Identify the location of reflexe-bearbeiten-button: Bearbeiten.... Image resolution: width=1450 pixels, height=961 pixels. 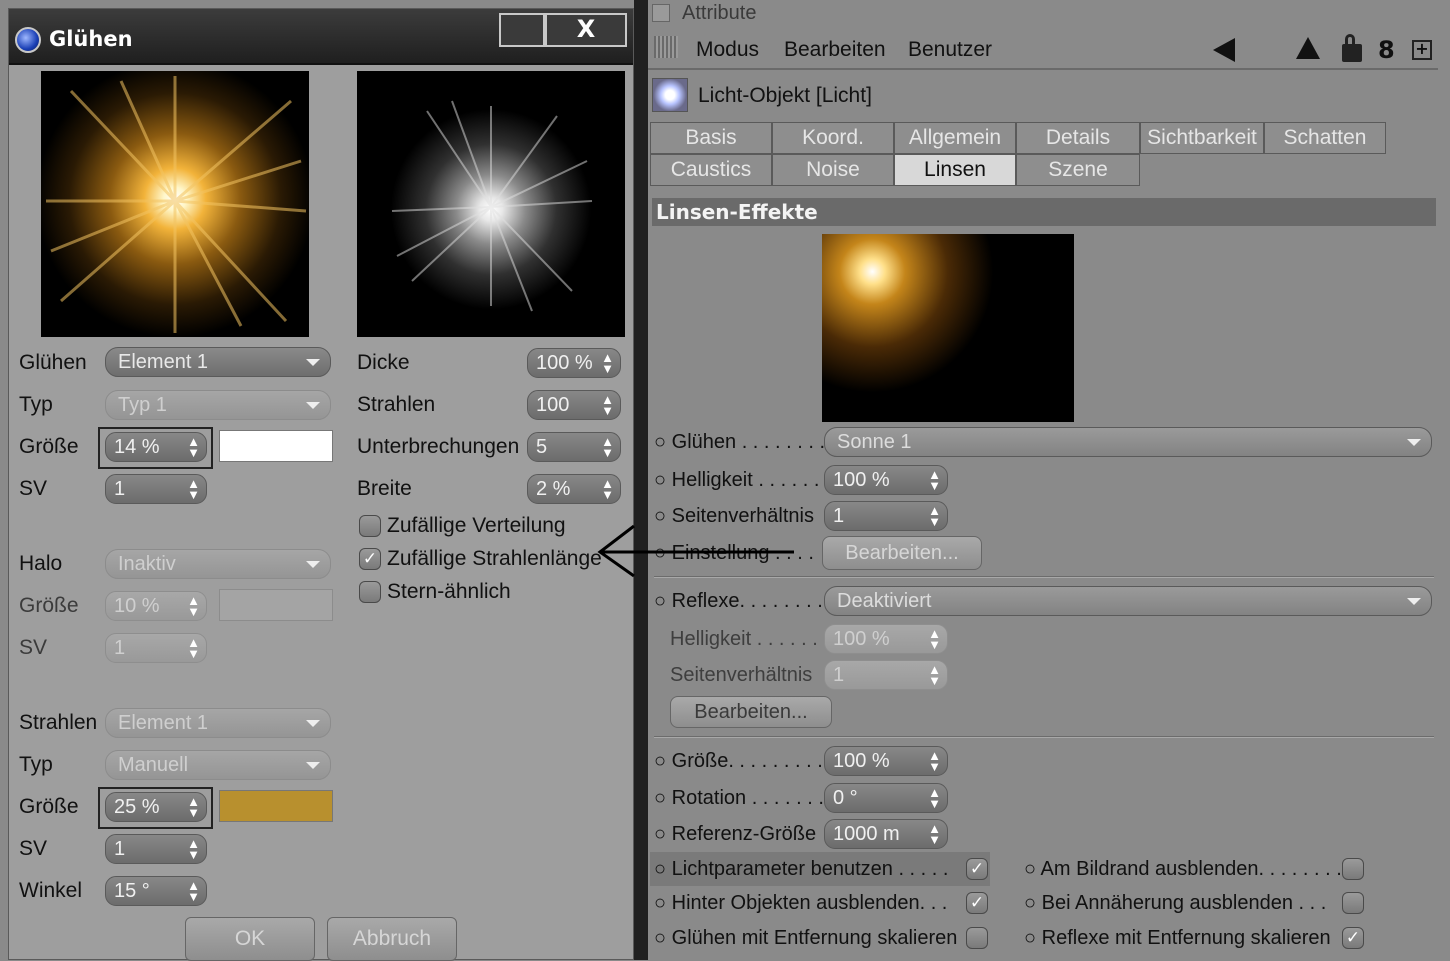
(751, 712).